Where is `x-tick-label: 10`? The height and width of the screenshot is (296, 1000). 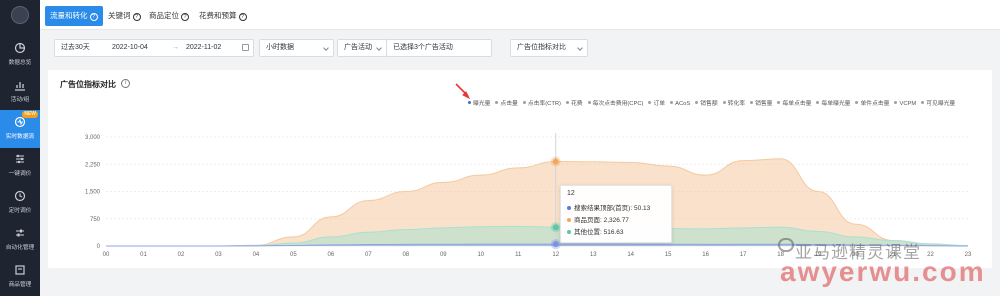
x-tick-label: 10 is located at coordinates (480, 255).